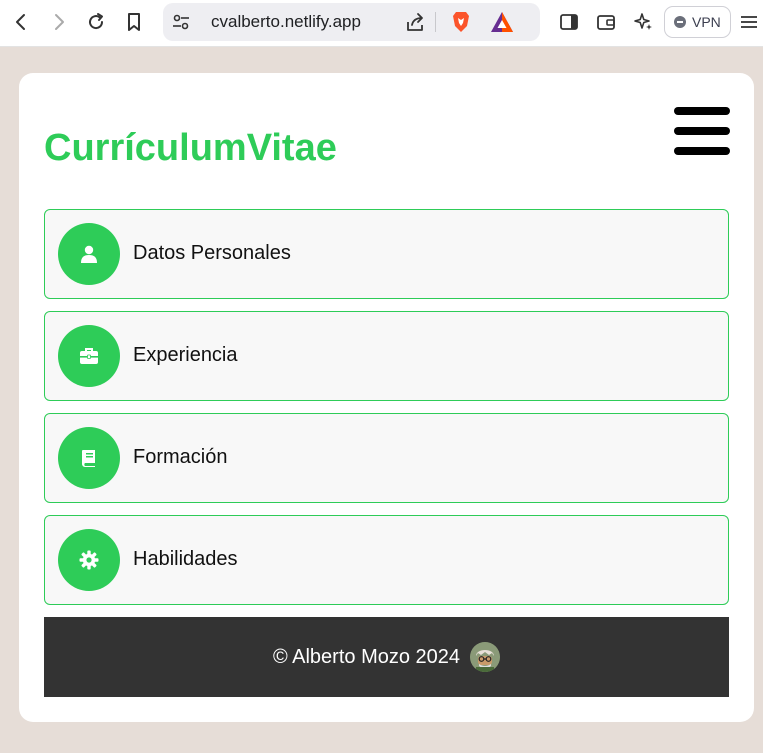 The width and height of the screenshot is (763, 753). What do you see at coordinates (485, 657) in the screenshot?
I see `avatar` at bounding box center [485, 657].